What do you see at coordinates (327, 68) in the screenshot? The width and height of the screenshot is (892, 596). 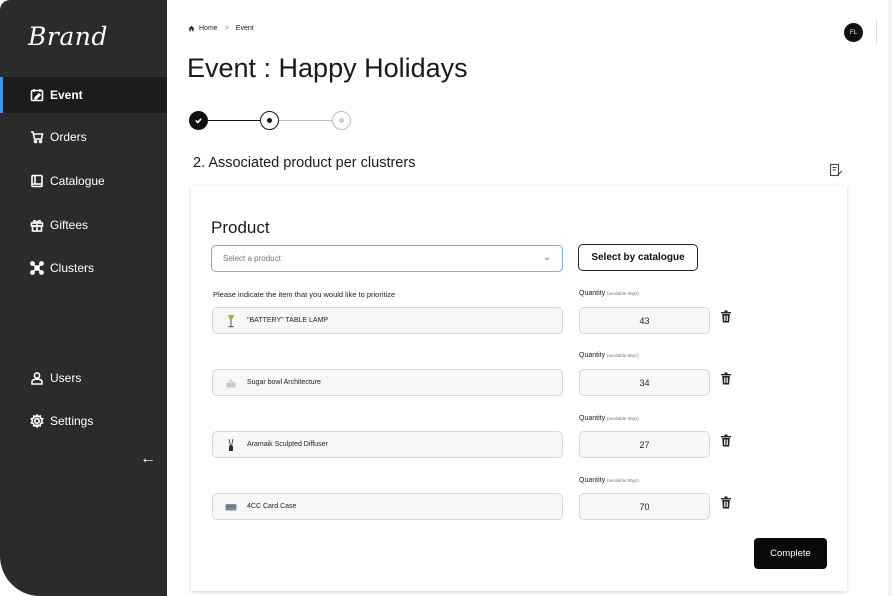 I see `page-title: Event : Happy Holidays` at bounding box center [327, 68].